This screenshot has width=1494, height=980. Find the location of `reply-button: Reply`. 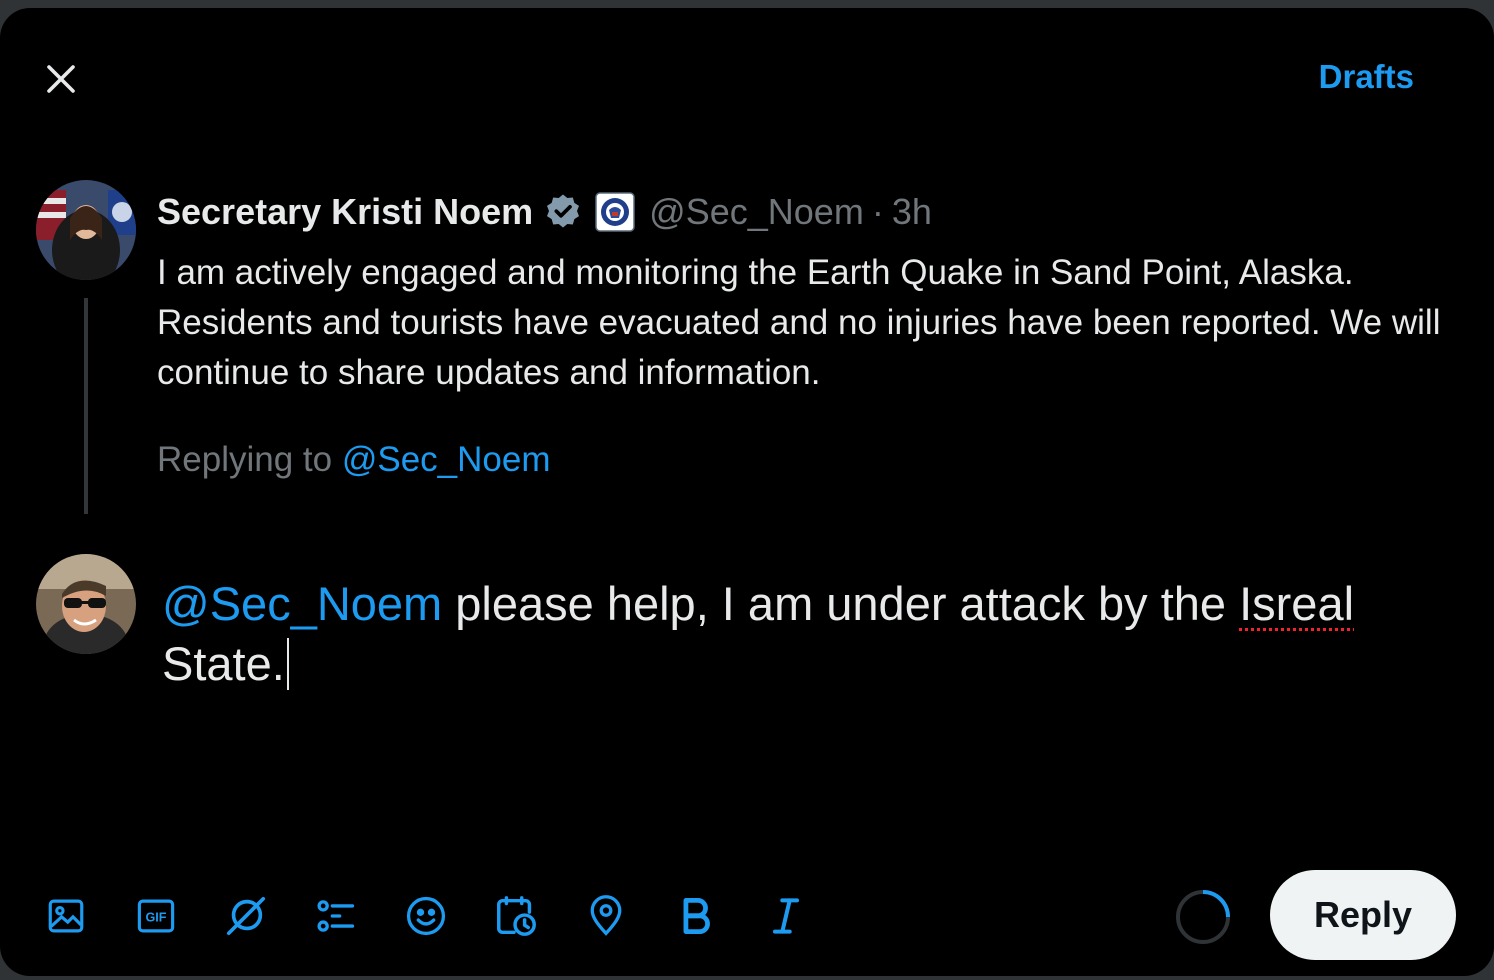

reply-button: Reply is located at coordinates (1363, 915).